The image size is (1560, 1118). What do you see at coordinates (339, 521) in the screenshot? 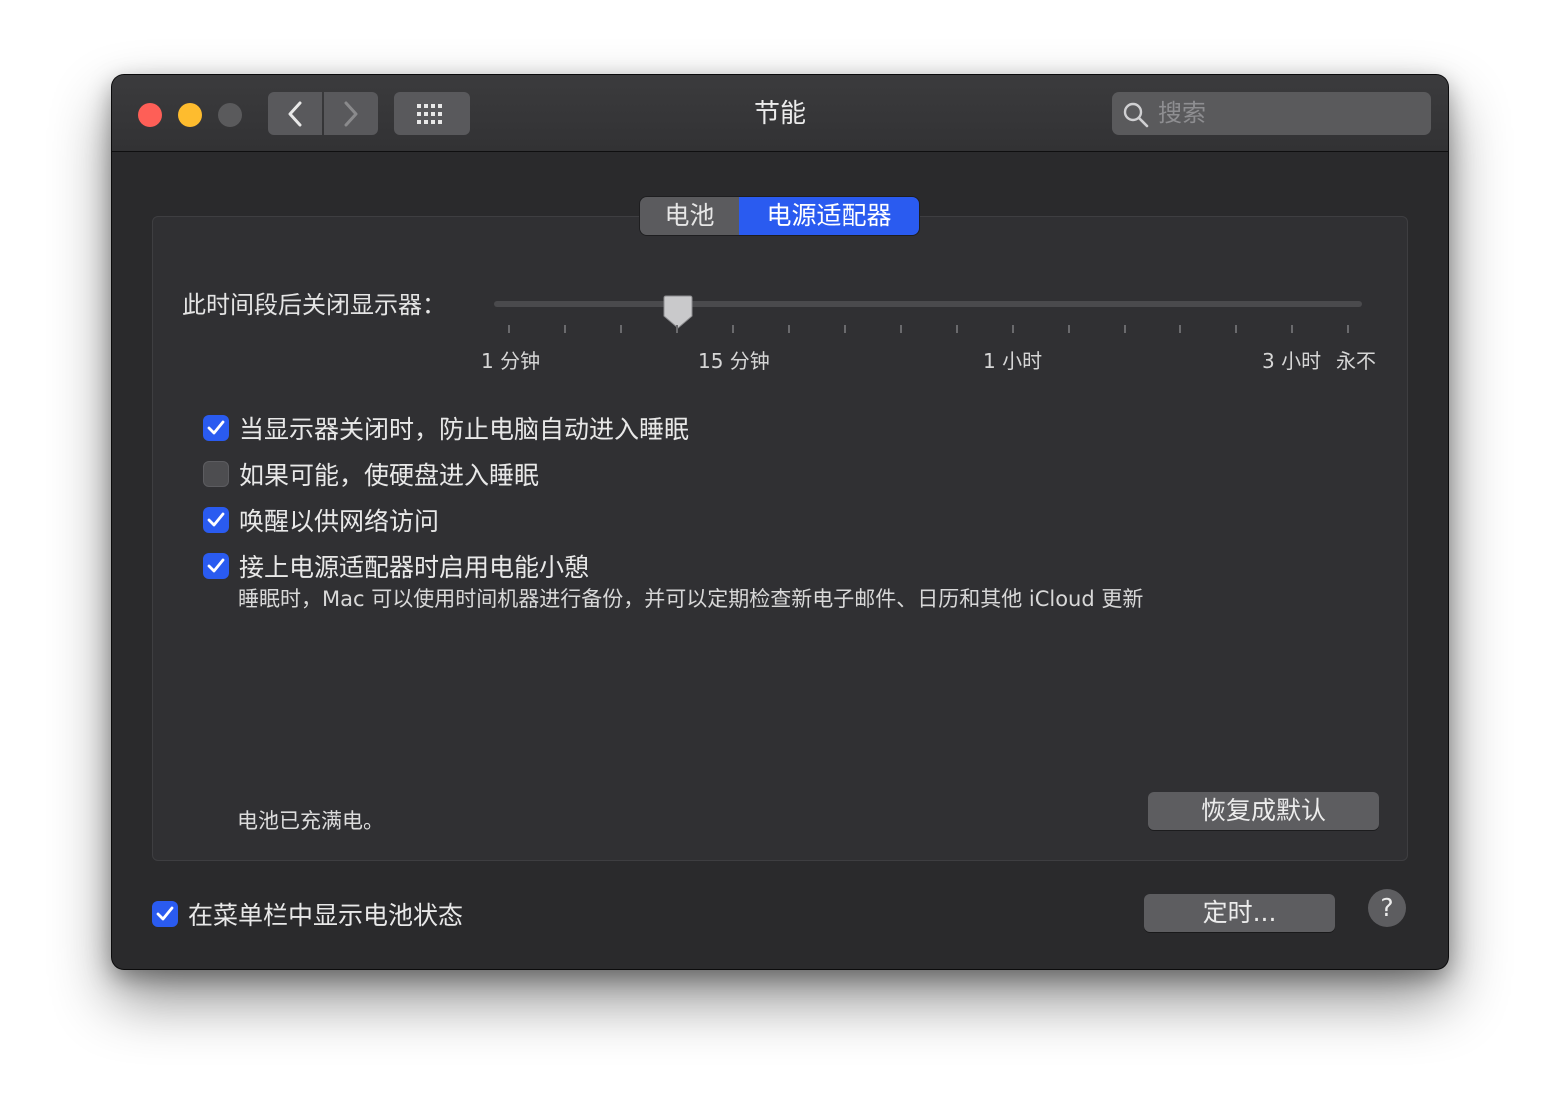
I see `option-label: 唤醒以供网络访问` at bounding box center [339, 521].